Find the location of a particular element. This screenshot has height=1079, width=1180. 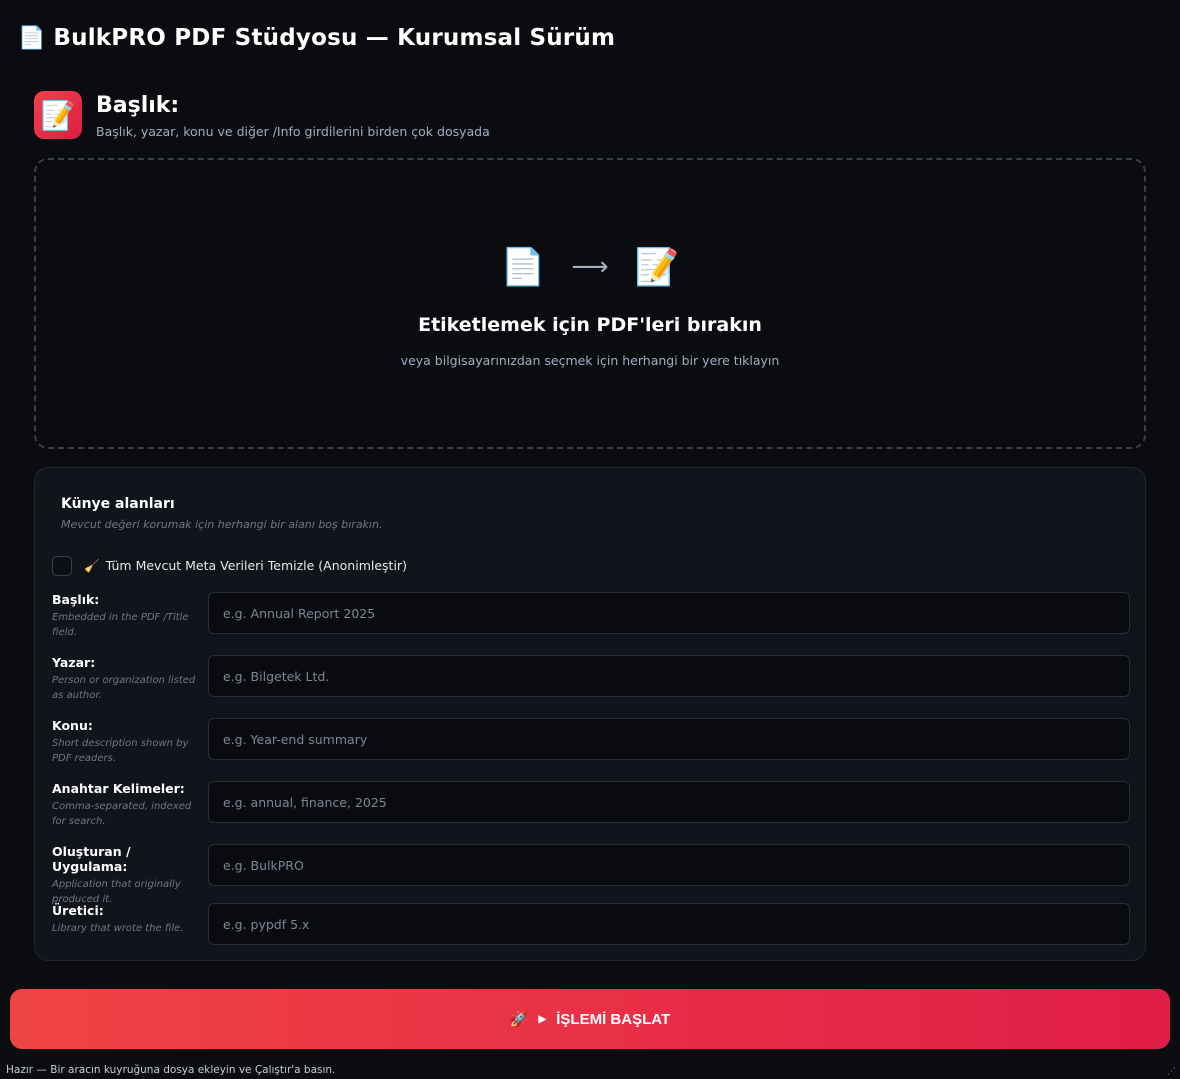

keywords-input is located at coordinates (669, 802).